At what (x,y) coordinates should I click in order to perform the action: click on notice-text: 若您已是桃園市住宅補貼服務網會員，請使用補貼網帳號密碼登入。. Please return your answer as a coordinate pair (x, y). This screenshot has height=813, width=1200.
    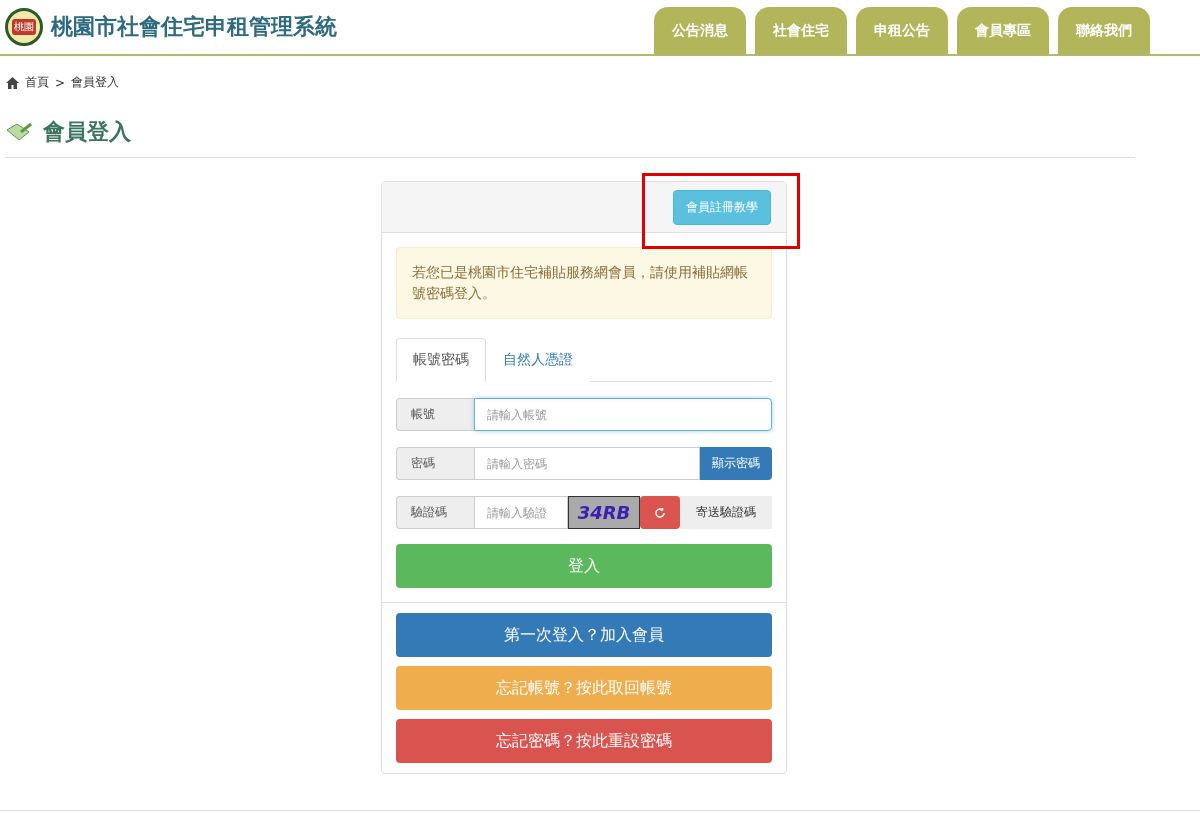
    Looking at the image, I should click on (584, 283).